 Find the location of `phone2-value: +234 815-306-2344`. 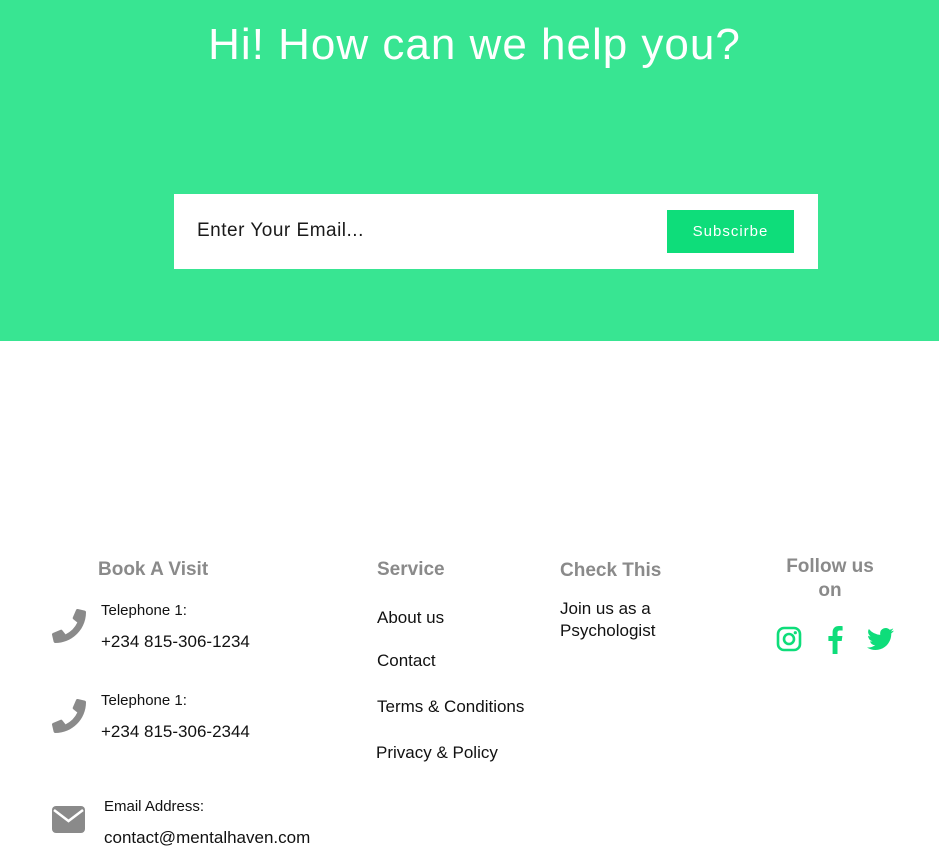

phone2-value: +234 815-306-2344 is located at coordinates (175, 731).